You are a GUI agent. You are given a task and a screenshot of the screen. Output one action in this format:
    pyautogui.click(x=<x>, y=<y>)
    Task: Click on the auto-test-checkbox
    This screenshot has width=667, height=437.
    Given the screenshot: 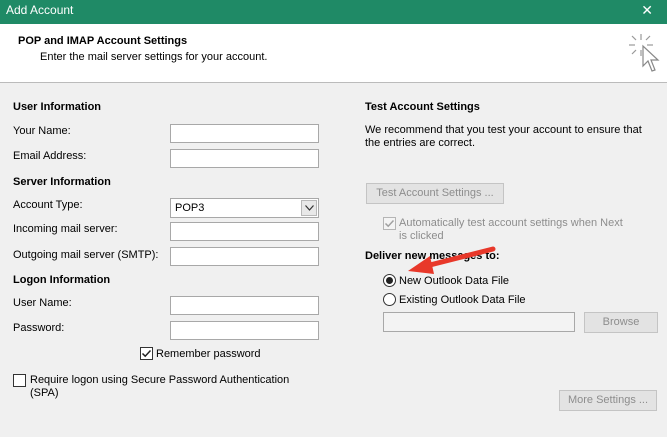 What is the action you would take?
    pyautogui.click(x=389, y=223)
    